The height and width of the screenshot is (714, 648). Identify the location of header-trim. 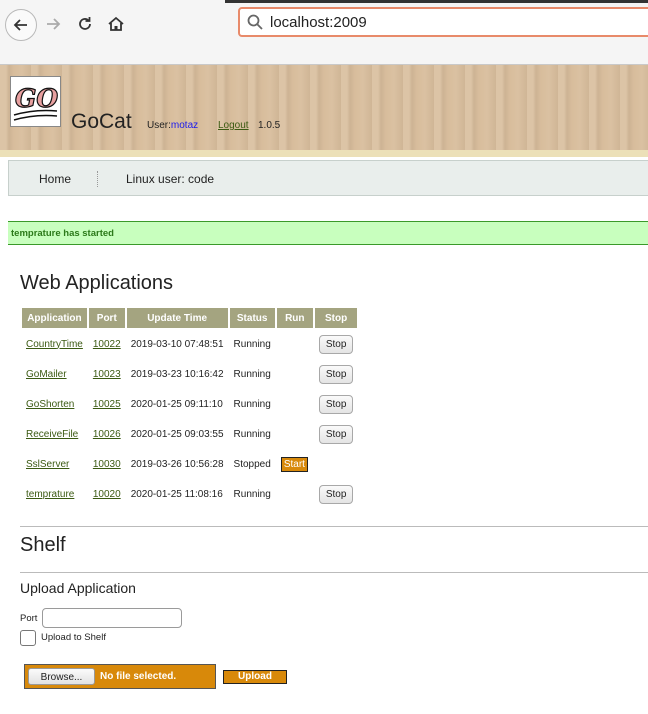
(324, 153).